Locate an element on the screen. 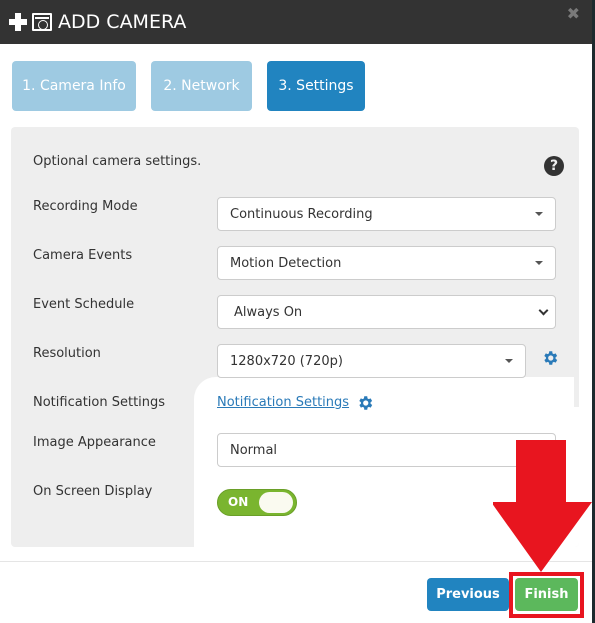 Image resolution: width=595 pixels, height=623 pixels. camera-events-select: Motion Detection is located at coordinates (386, 263).